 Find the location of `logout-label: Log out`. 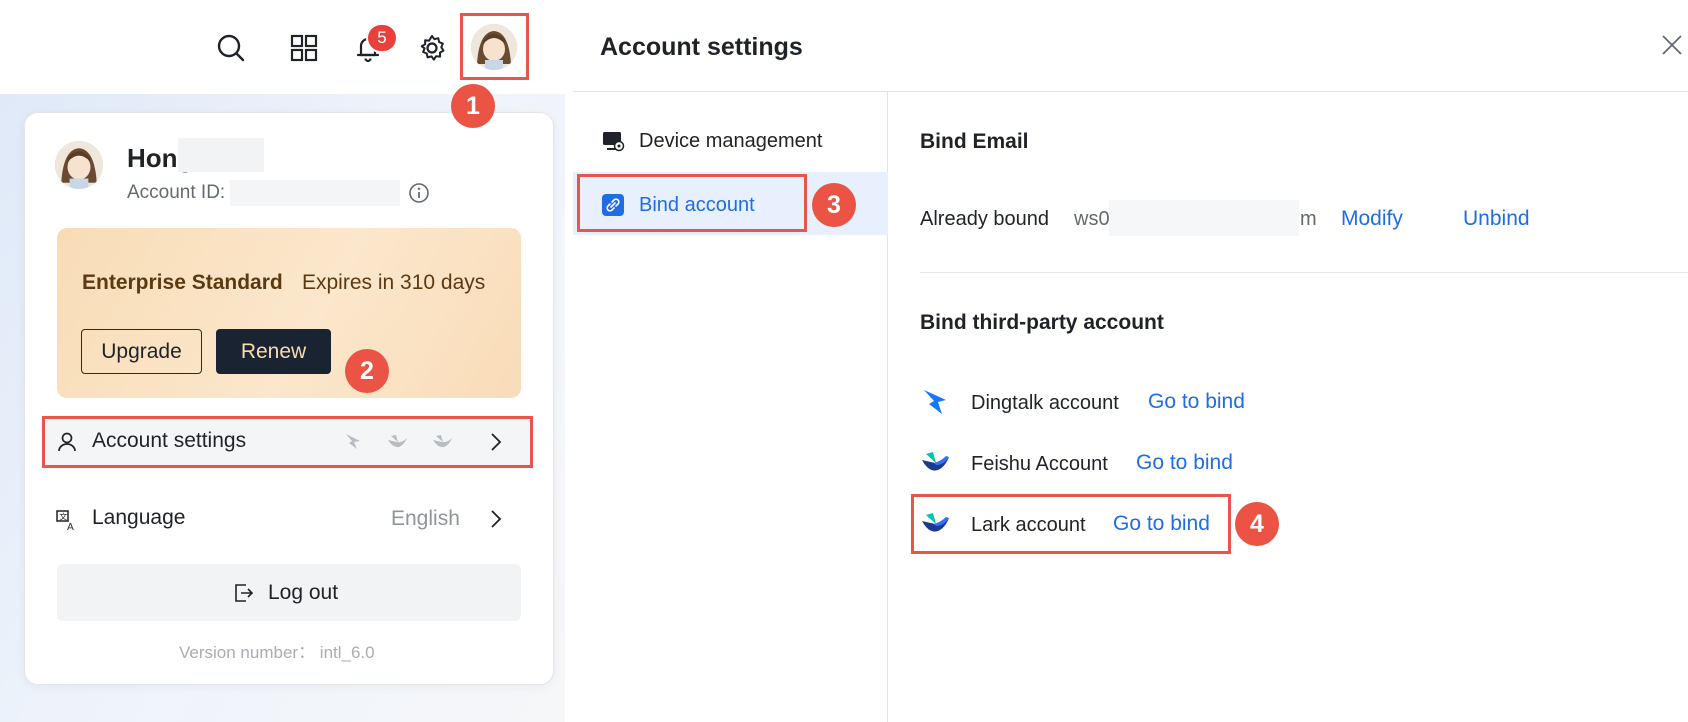

logout-label: Log out is located at coordinates (303, 592).